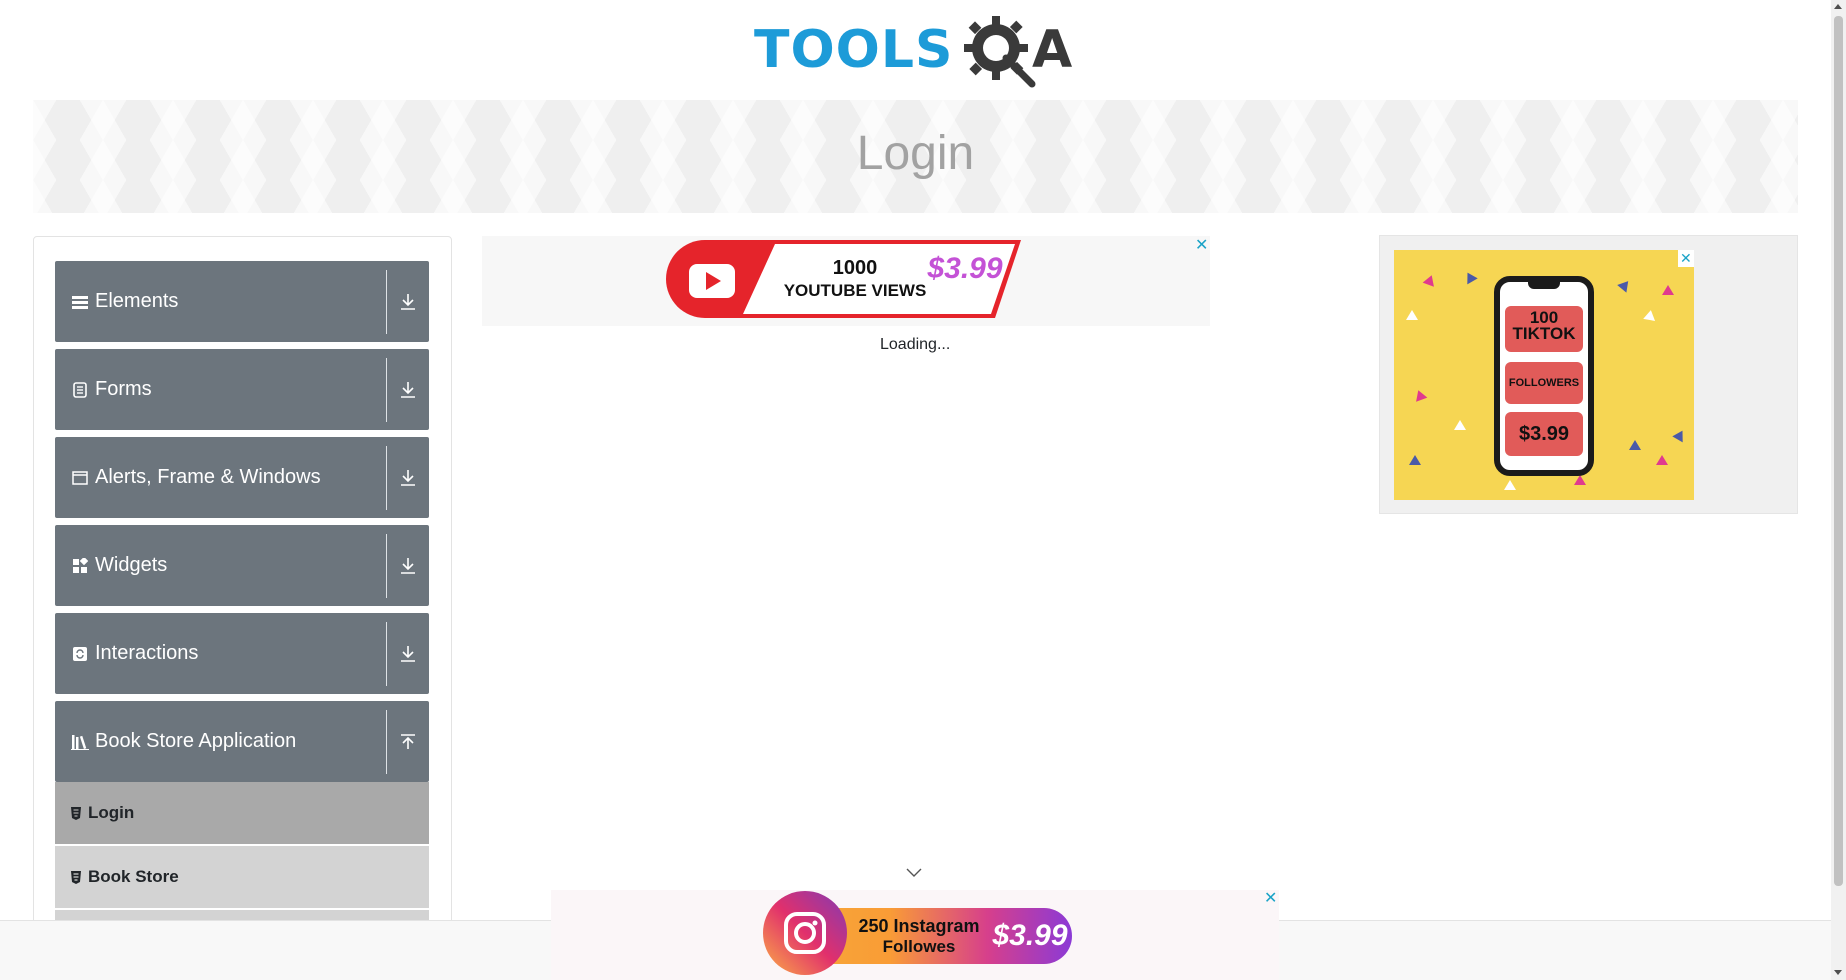 This screenshot has width=1846, height=980. I want to click on books-icon, so click(80, 742).